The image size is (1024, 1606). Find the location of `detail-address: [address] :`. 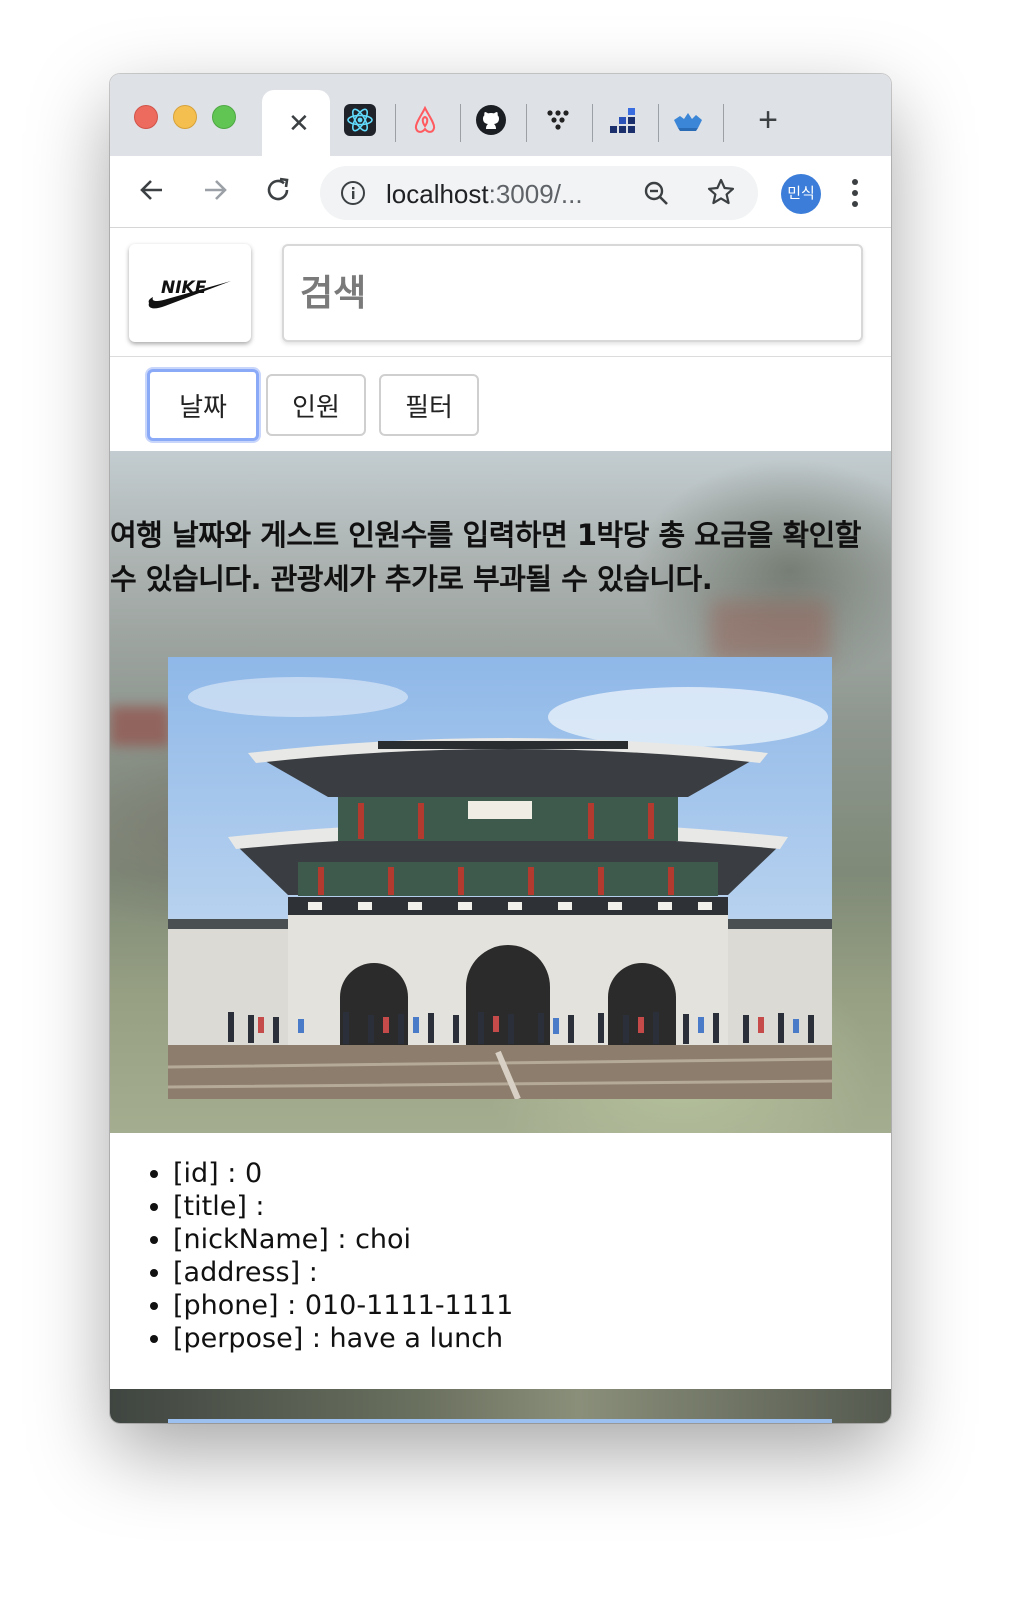

detail-address: [address] : is located at coordinates (343, 1272).